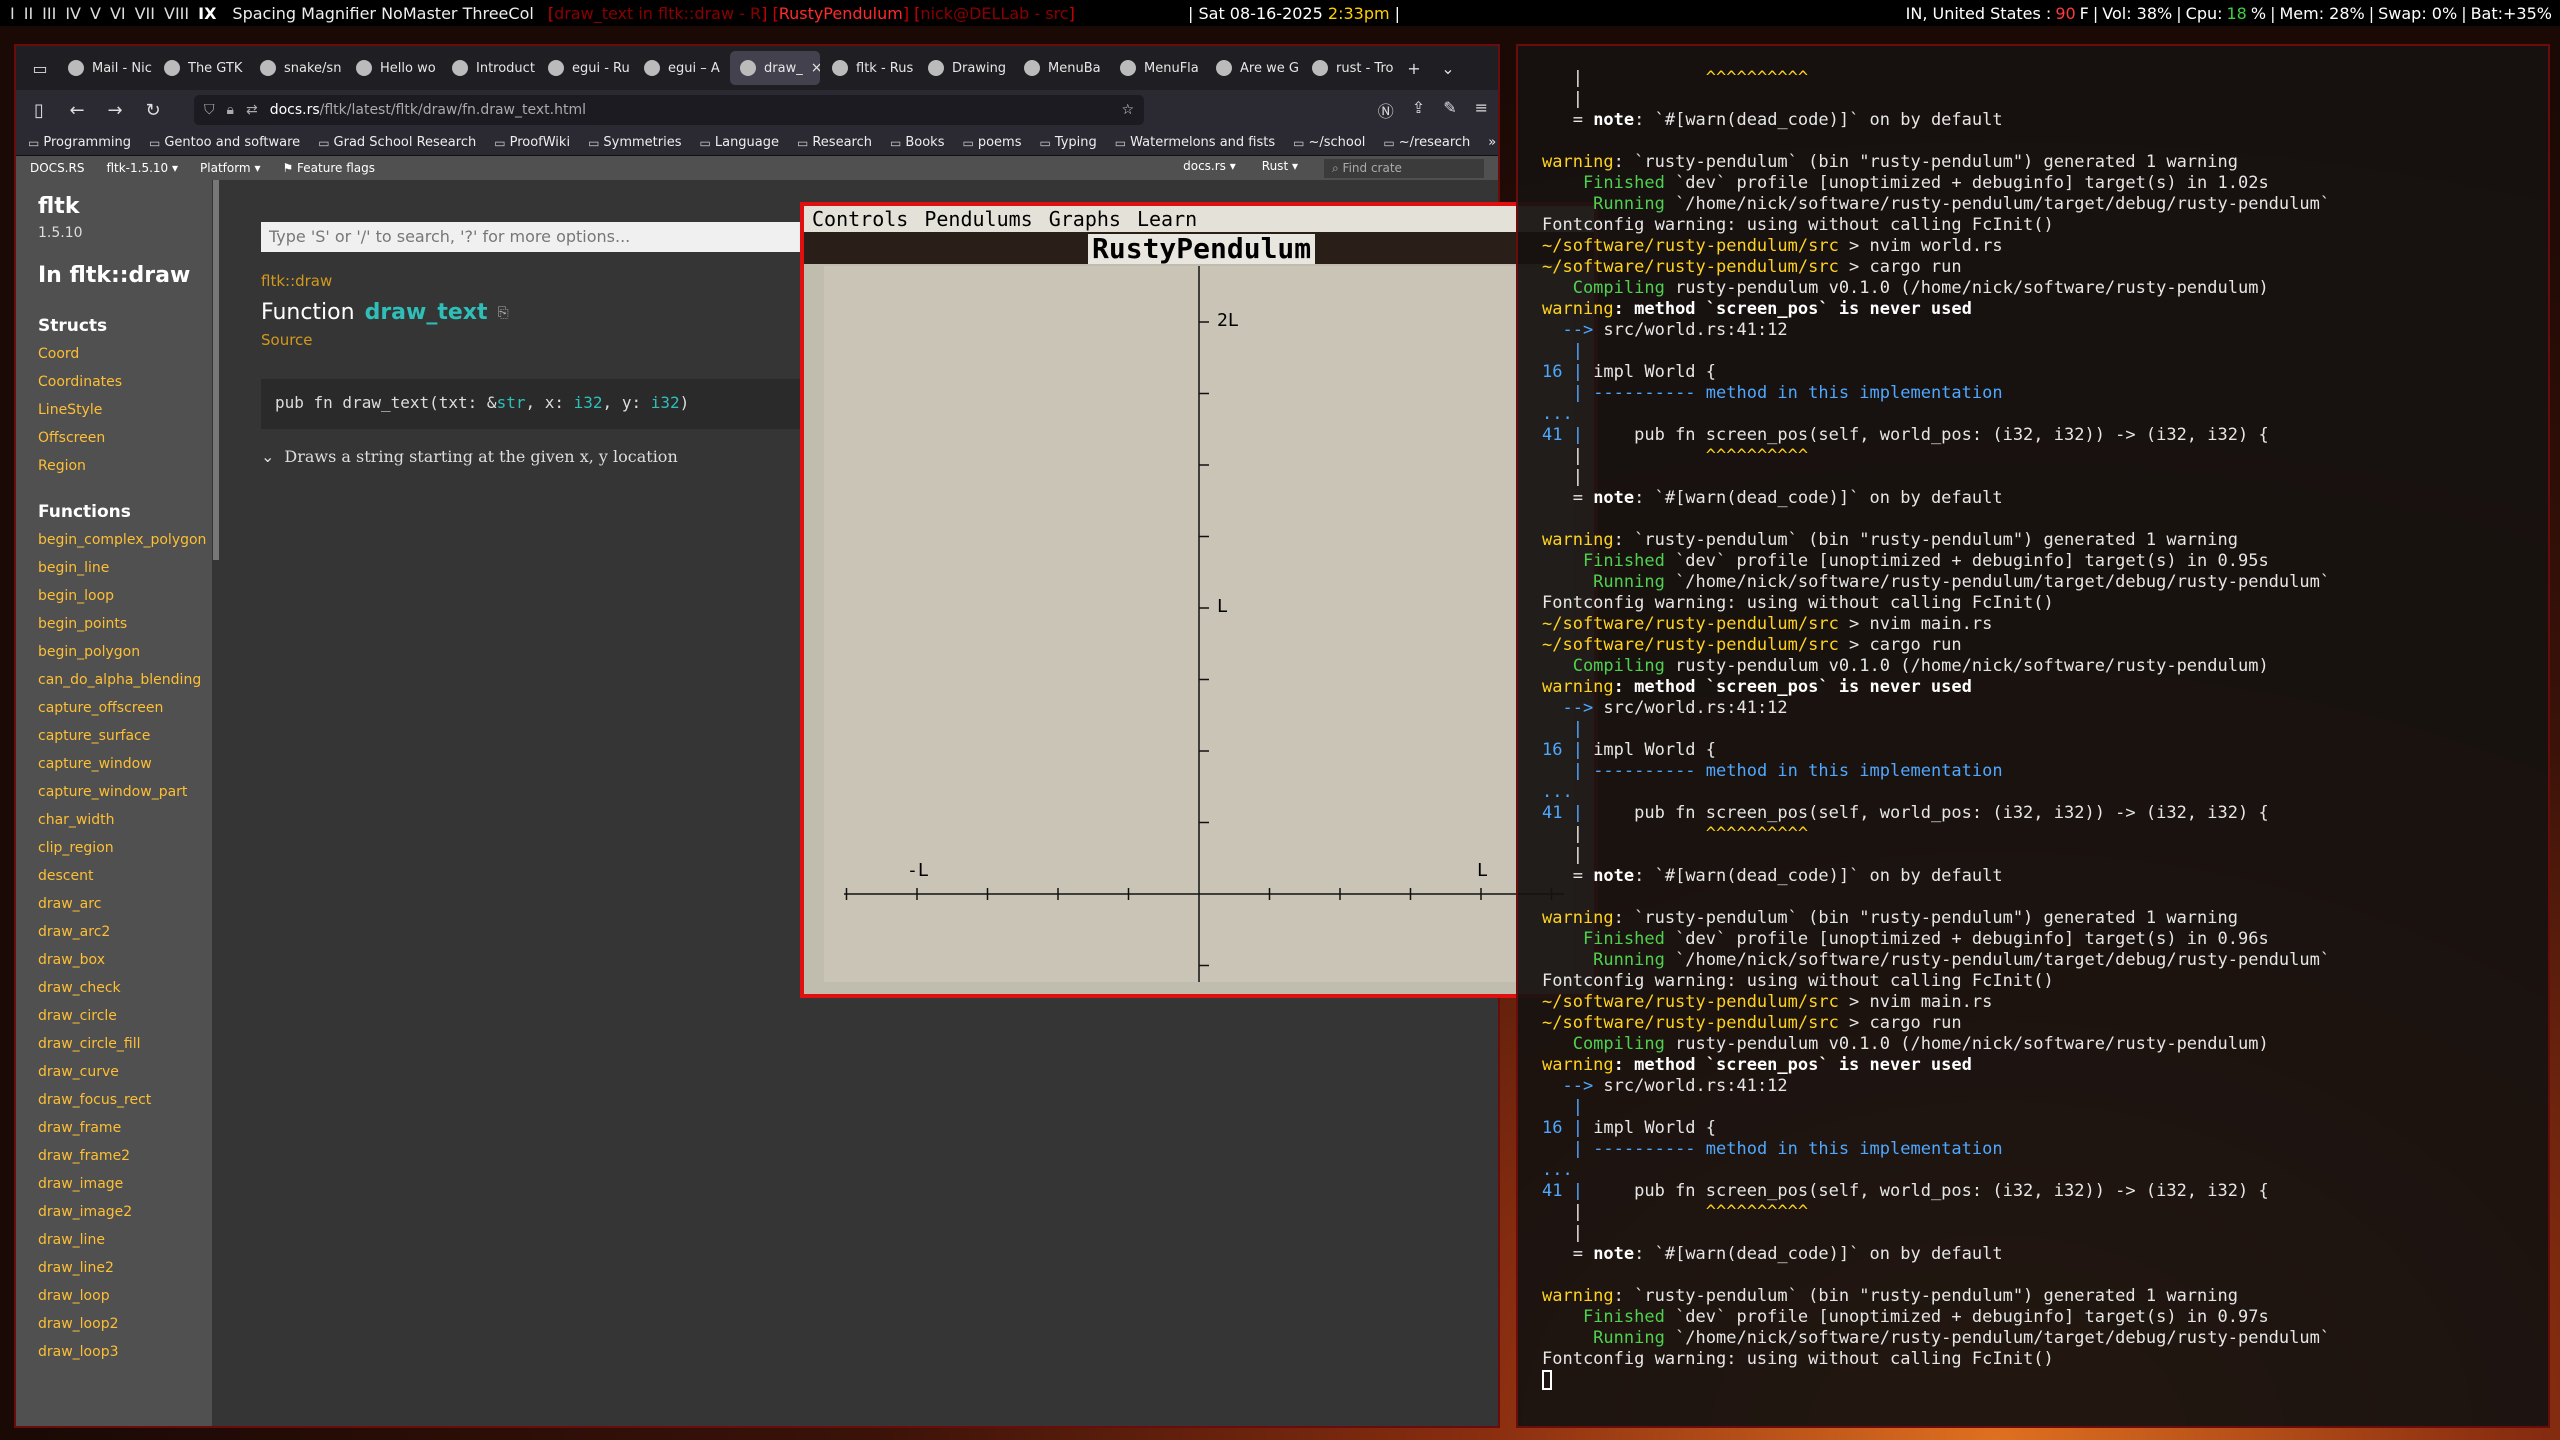 This screenshot has width=2560, height=1440. What do you see at coordinates (176, 13) in the screenshot?
I see `workspace-8: VIII` at bounding box center [176, 13].